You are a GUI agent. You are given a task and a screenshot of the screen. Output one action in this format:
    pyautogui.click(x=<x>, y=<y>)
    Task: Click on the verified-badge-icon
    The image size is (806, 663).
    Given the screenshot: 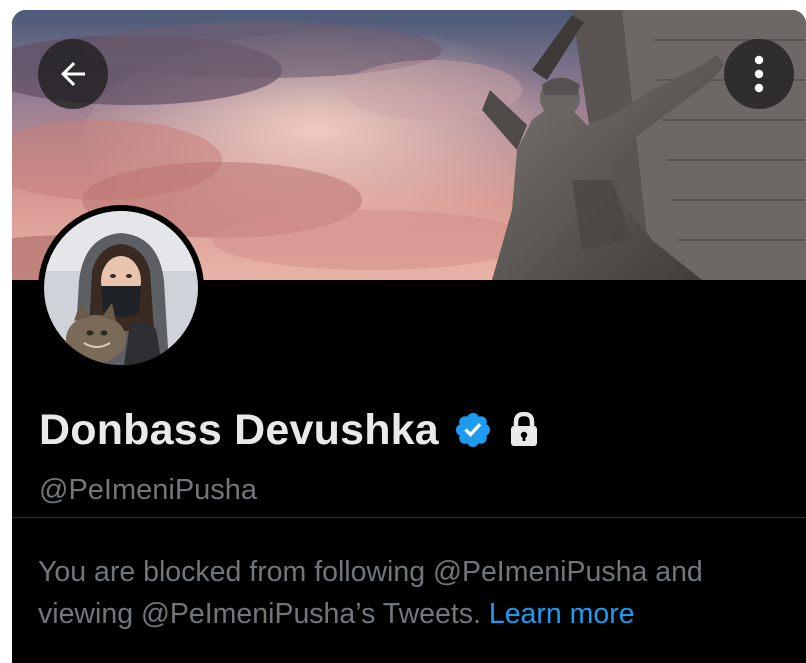 What is the action you would take?
    pyautogui.click(x=473, y=430)
    